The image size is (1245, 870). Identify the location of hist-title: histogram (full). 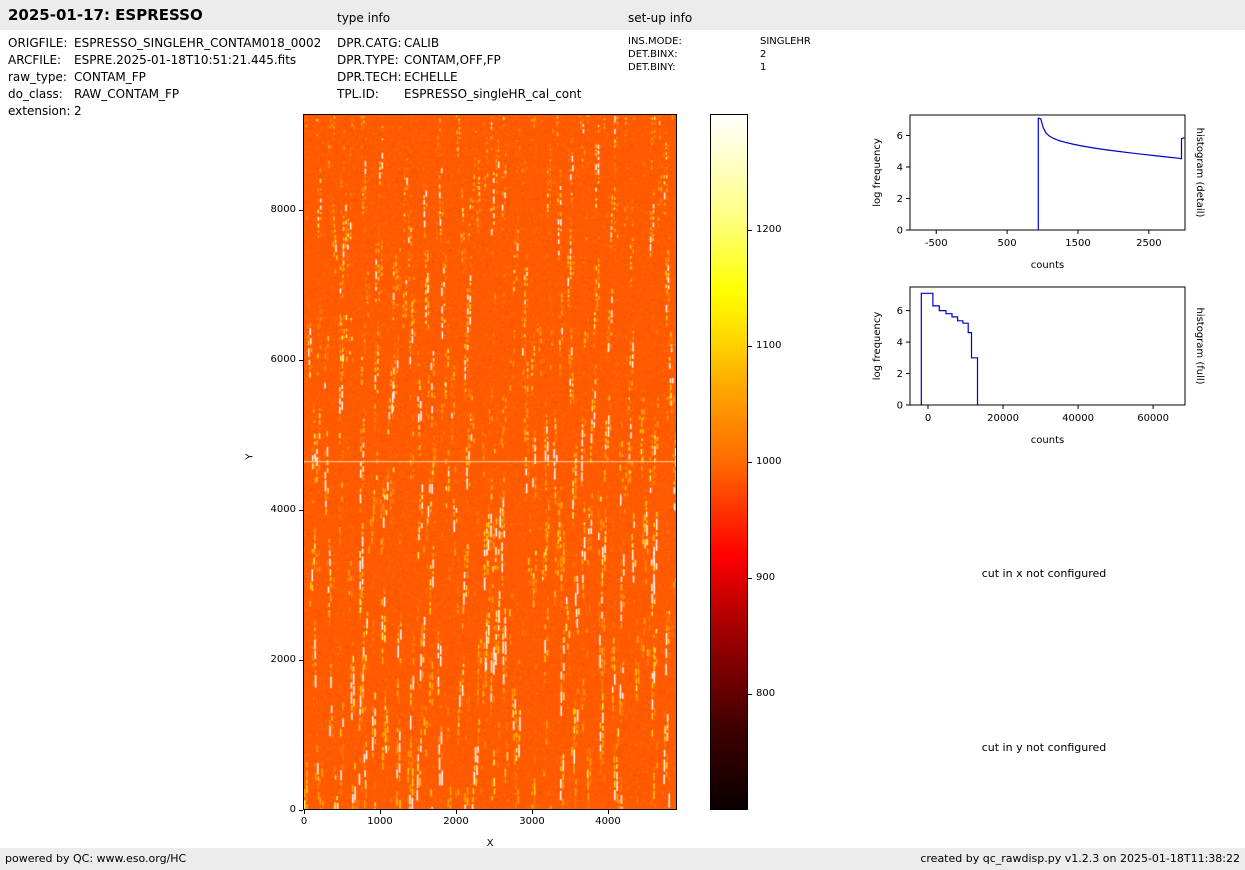
(1199, 345).